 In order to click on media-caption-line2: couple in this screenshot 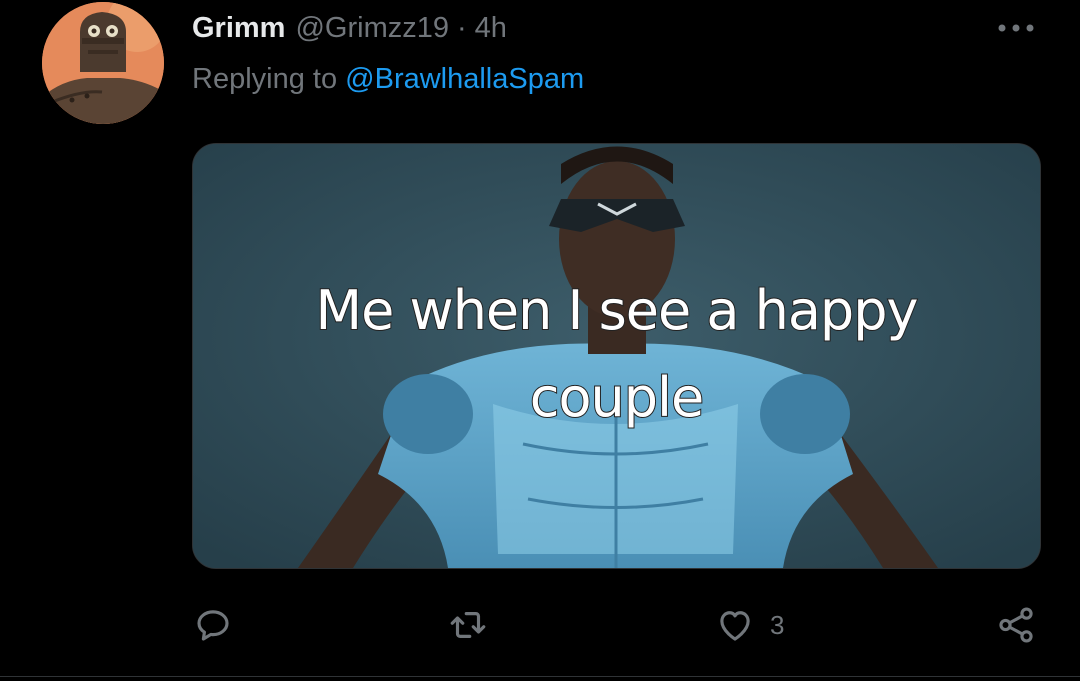, I will do `click(617, 397)`.